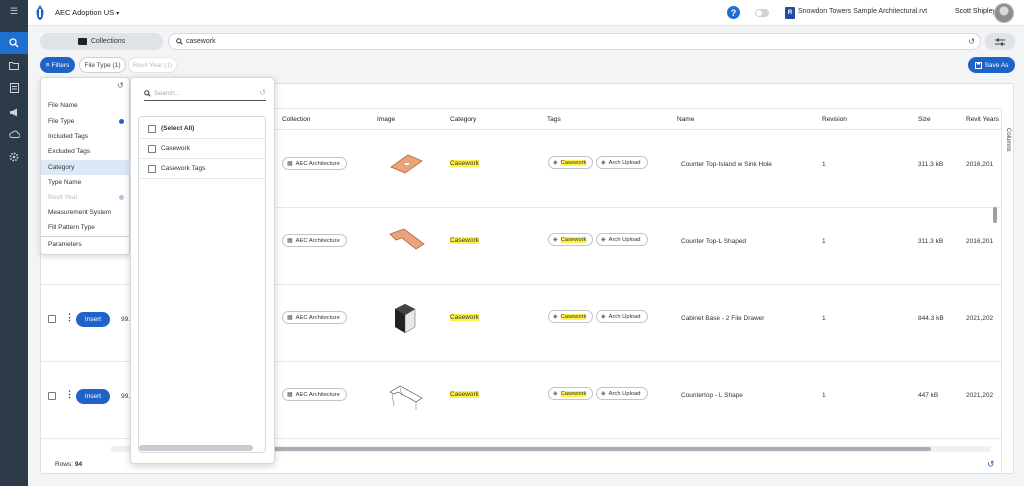  I want to click on filters-button: ≡ Filters, so click(57, 65).